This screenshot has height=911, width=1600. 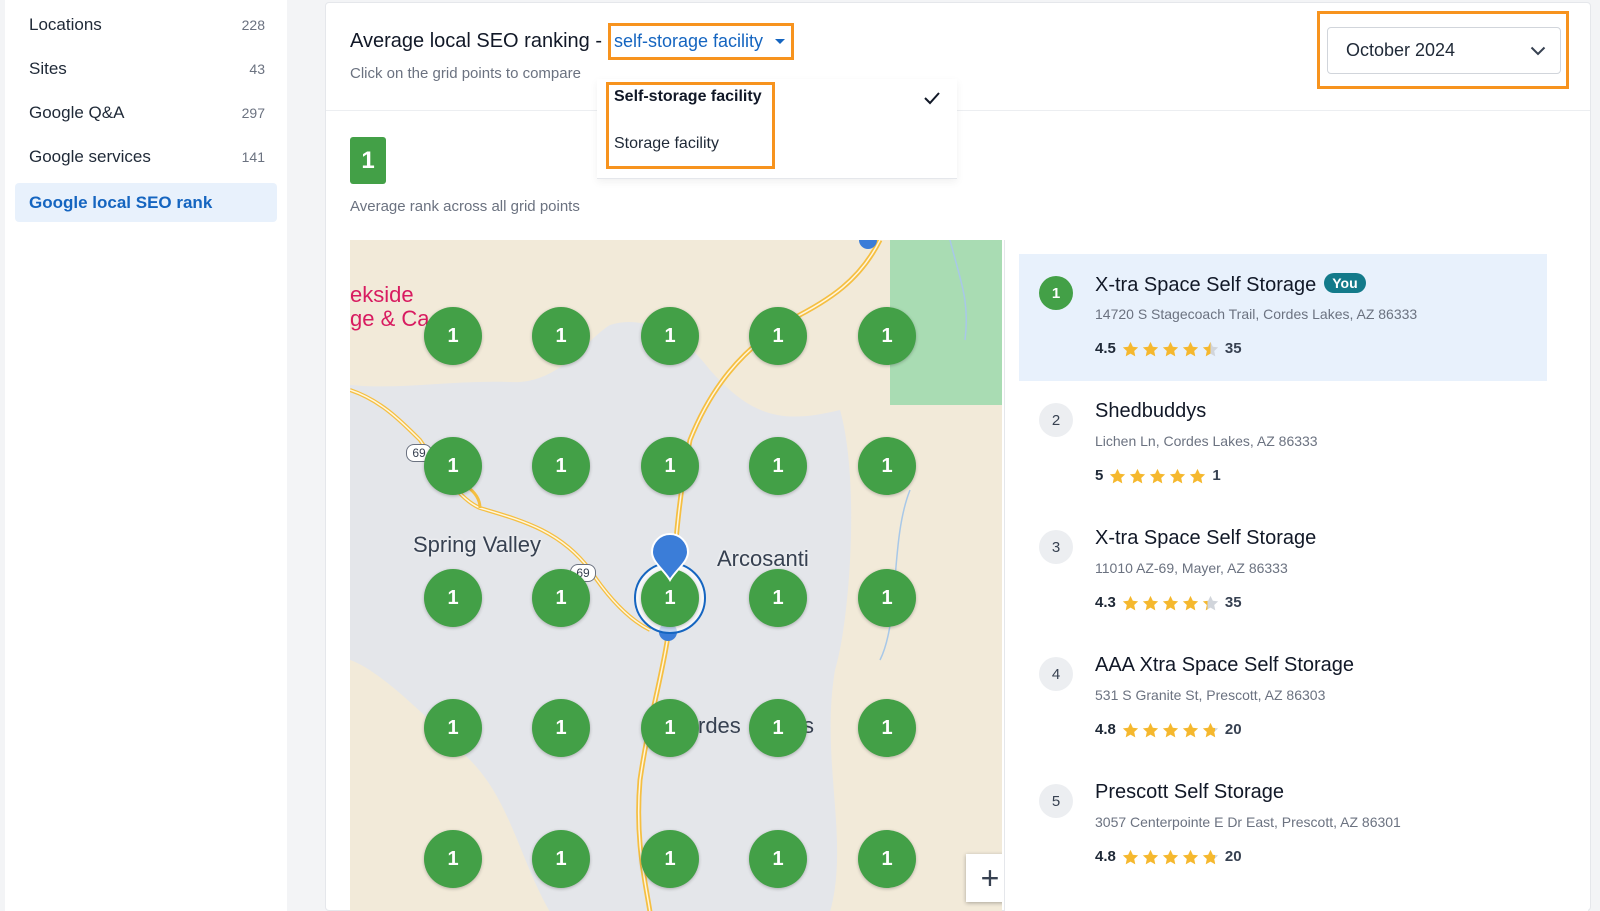 I want to click on result-rating: 4.5 35, so click(x=1168, y=348).